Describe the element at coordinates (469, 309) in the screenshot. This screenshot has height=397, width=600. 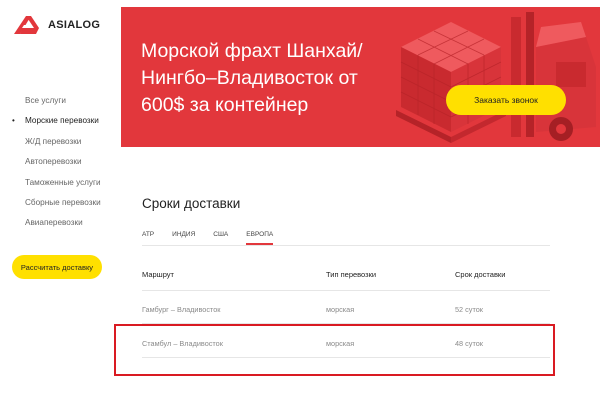
I see `table-cell-term: 52 суток` at that location.